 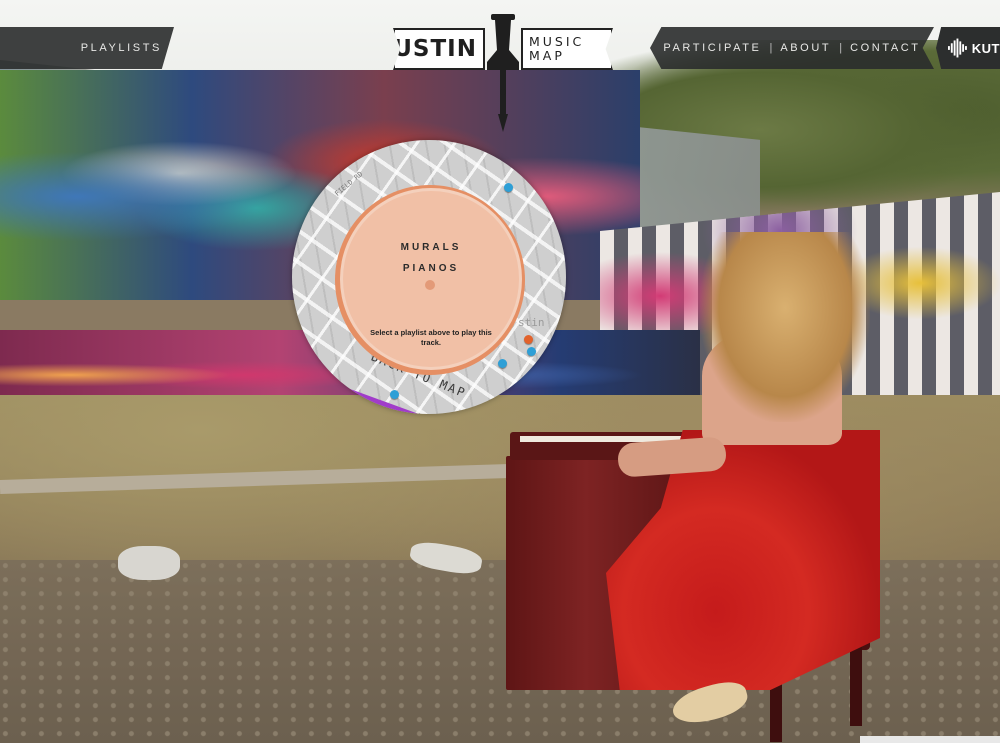 I want to click on logo-word-music: MUSIC, so click(x=557, y=41).